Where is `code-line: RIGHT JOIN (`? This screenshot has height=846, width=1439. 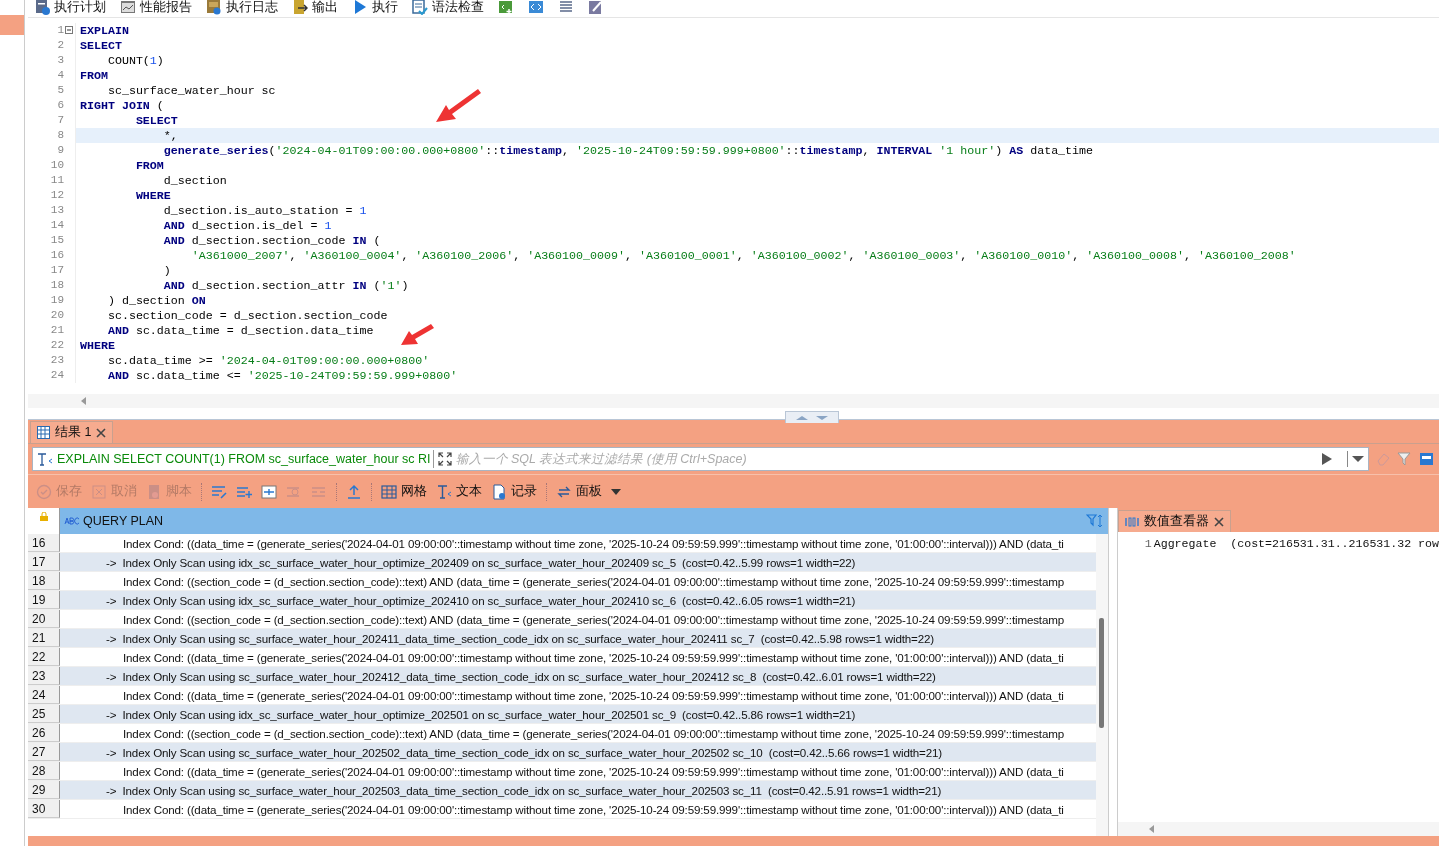 code-line: RIGHT JOIN ( is located at coordinates (119, 105).